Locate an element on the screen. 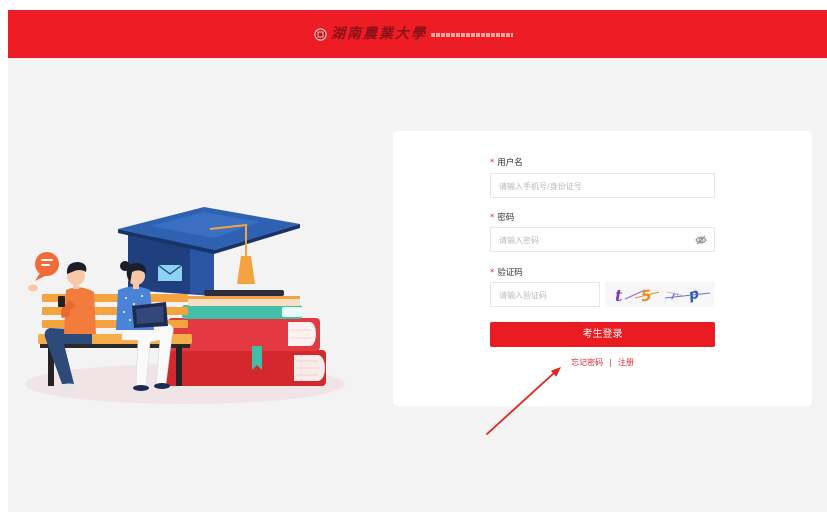 This screenshot has height=512, width=827. register-link: 注册 is located at coordinates (626, 362).